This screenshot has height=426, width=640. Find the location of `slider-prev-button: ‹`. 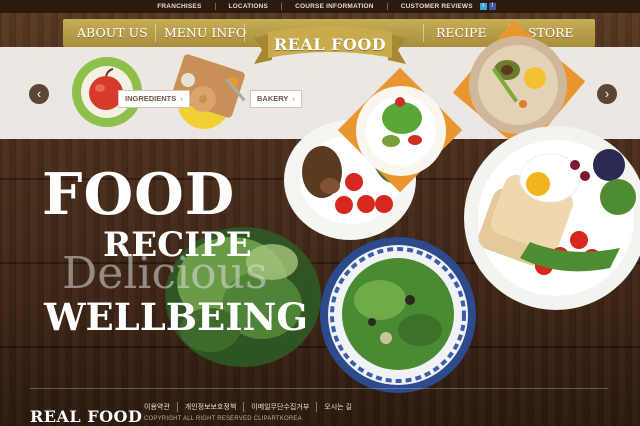

slider-prev-button: ‹ is located at coordinates (39, 94).